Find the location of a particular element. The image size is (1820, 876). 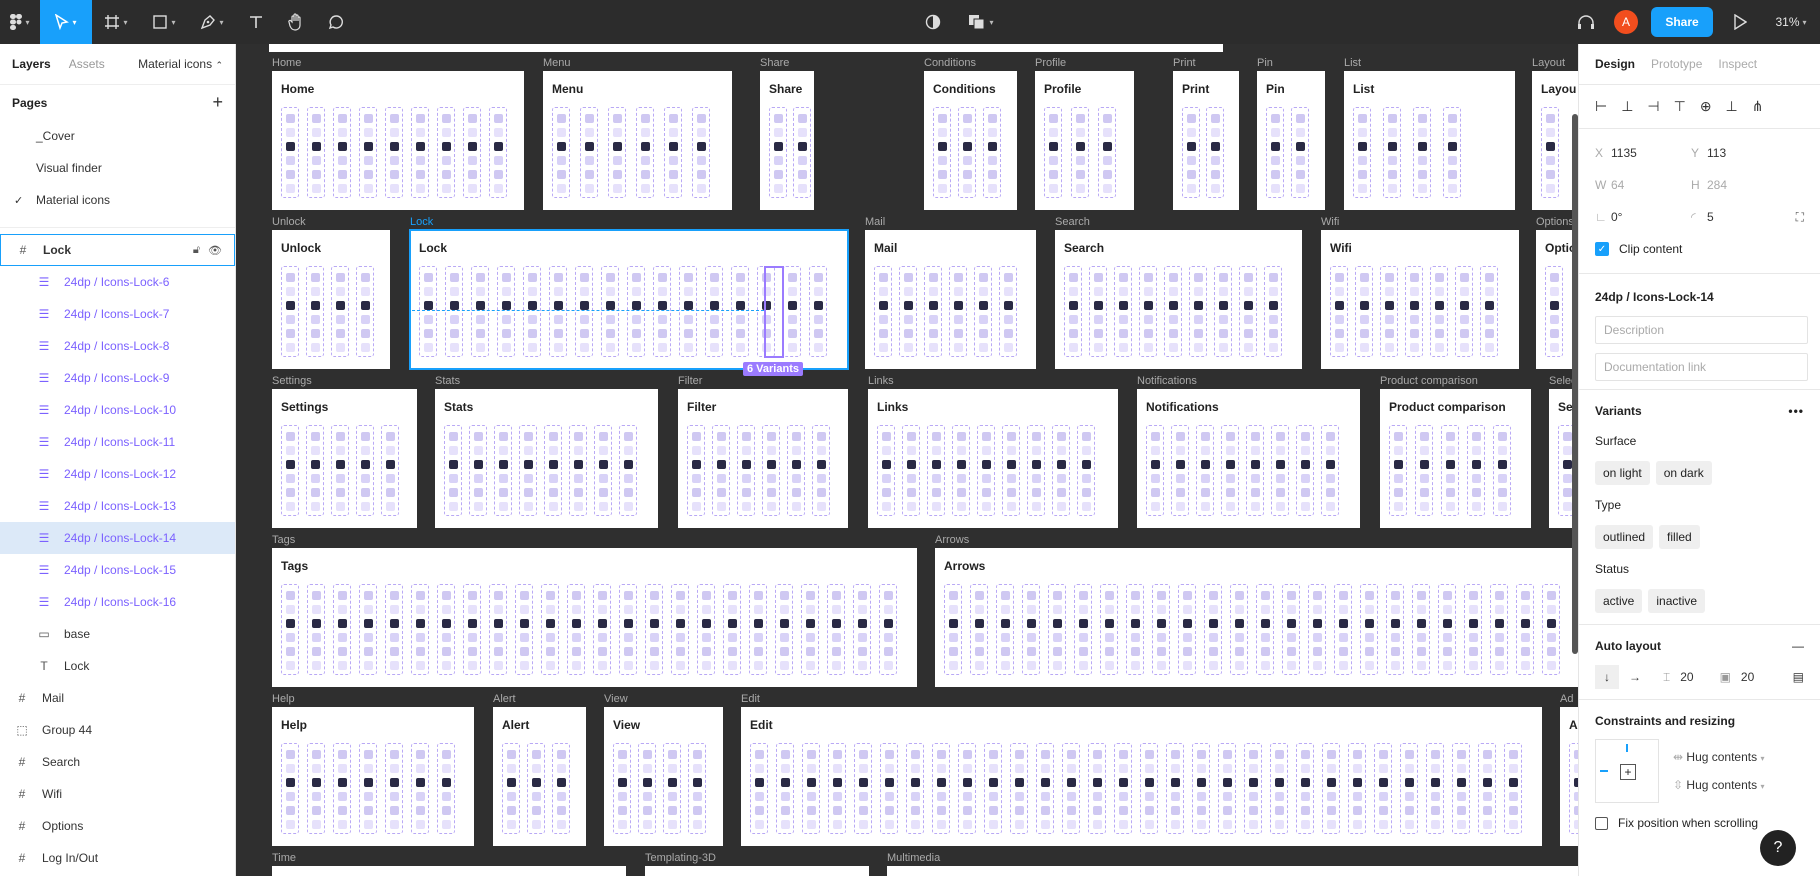

layer-component-item: ☰ 24dp / Icons-Lock-13 is located at coordinates (117, 506).